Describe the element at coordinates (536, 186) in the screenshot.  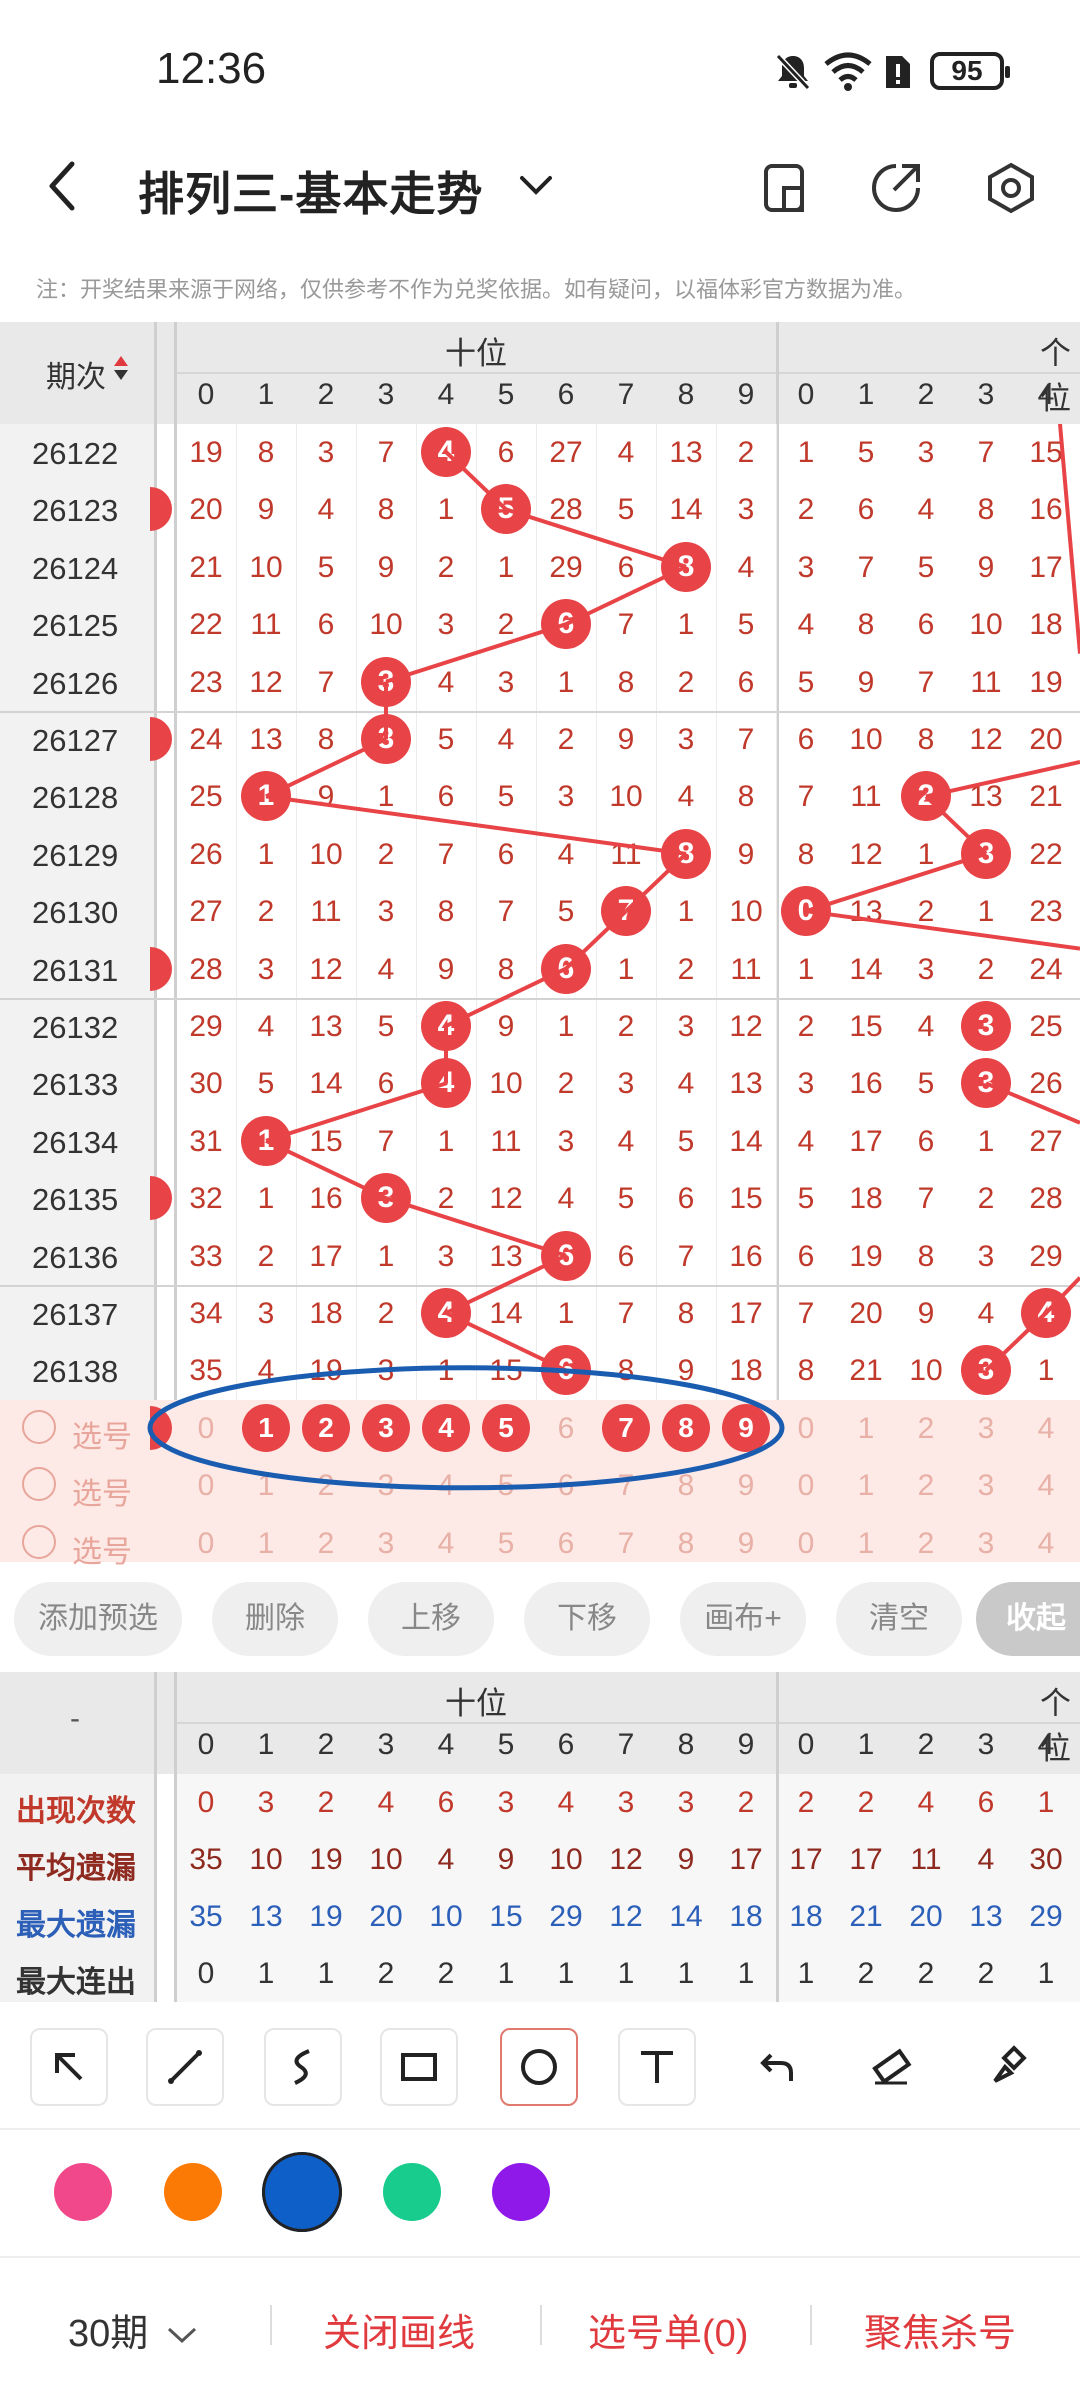
I see `chevron-down-icon` at that location.